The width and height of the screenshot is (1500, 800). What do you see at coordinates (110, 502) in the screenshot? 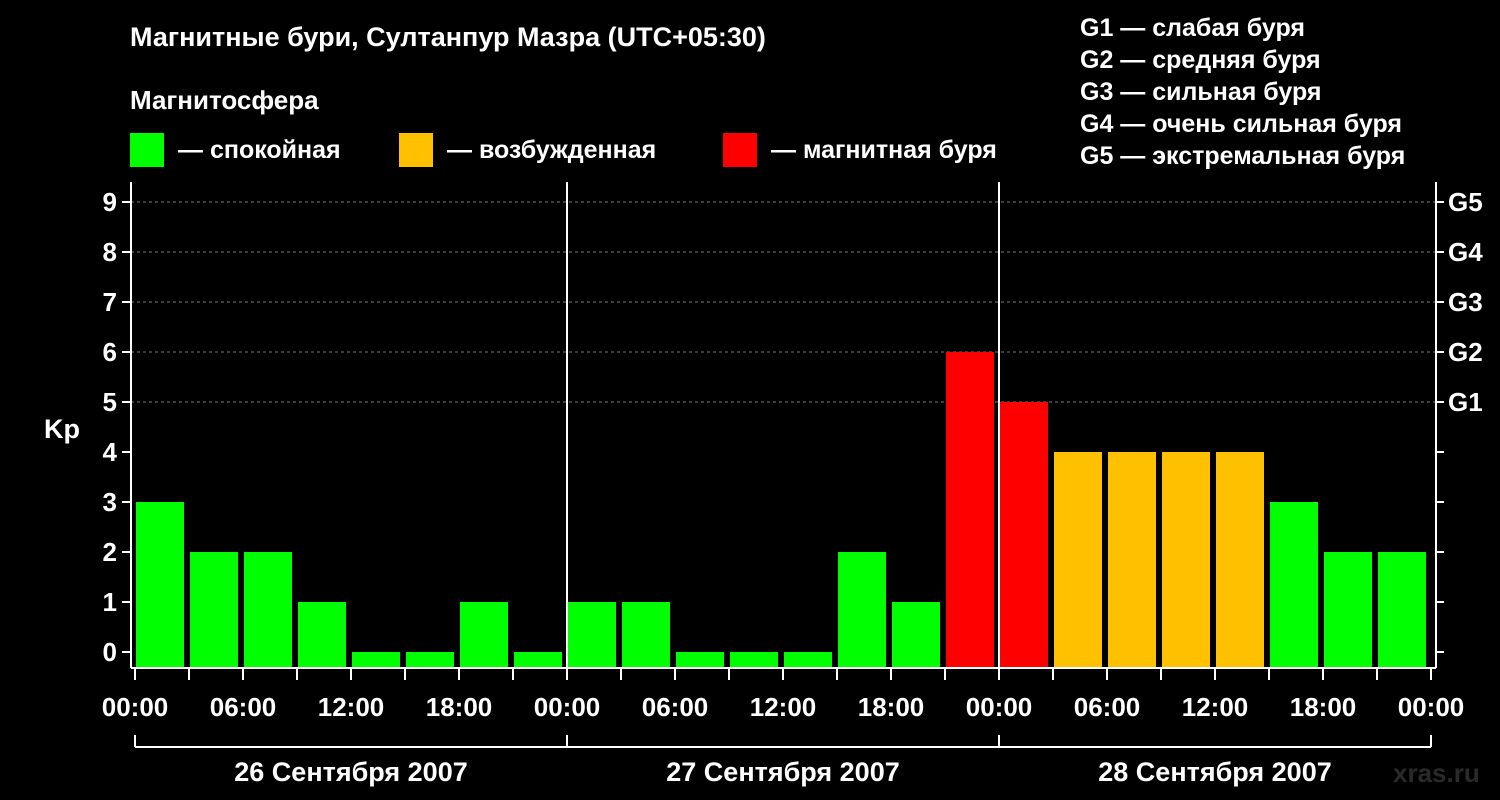
I see `y-tick-label: 3` at bounding box center [110, 502].